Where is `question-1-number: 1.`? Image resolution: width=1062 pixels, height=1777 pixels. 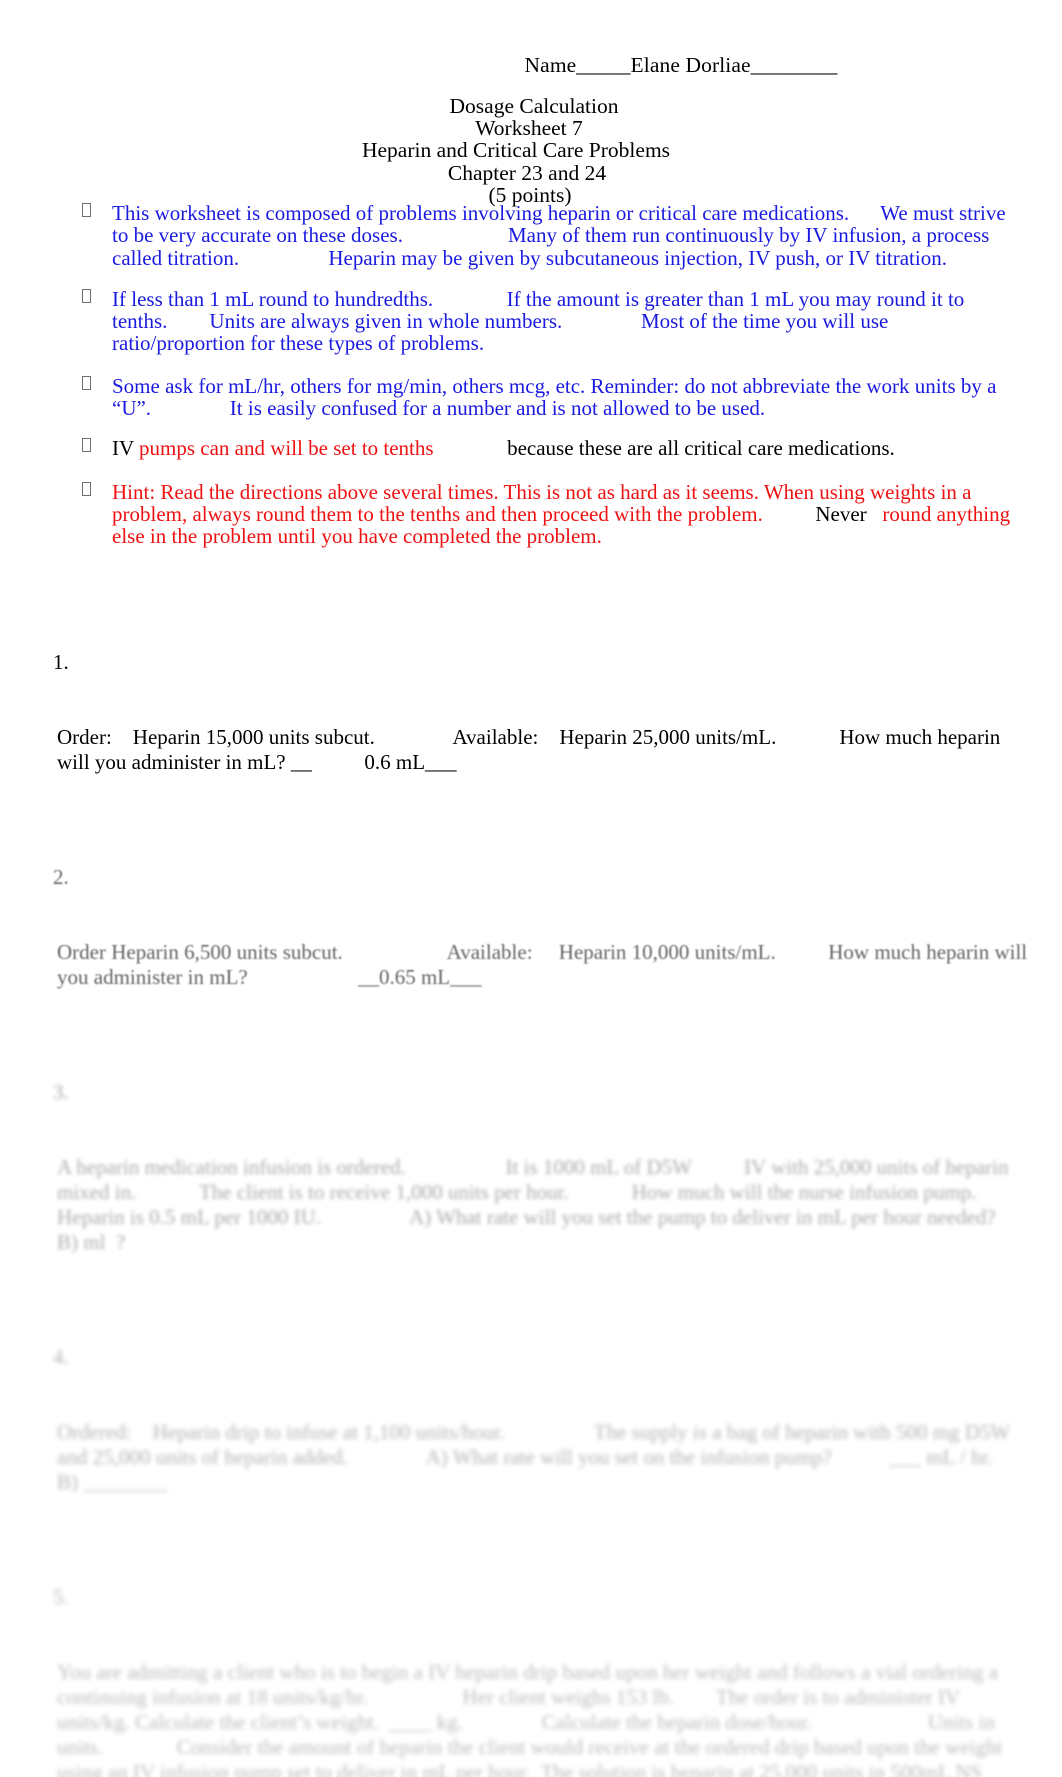
question-1-number: 1. is located at coordinates (61, 662).